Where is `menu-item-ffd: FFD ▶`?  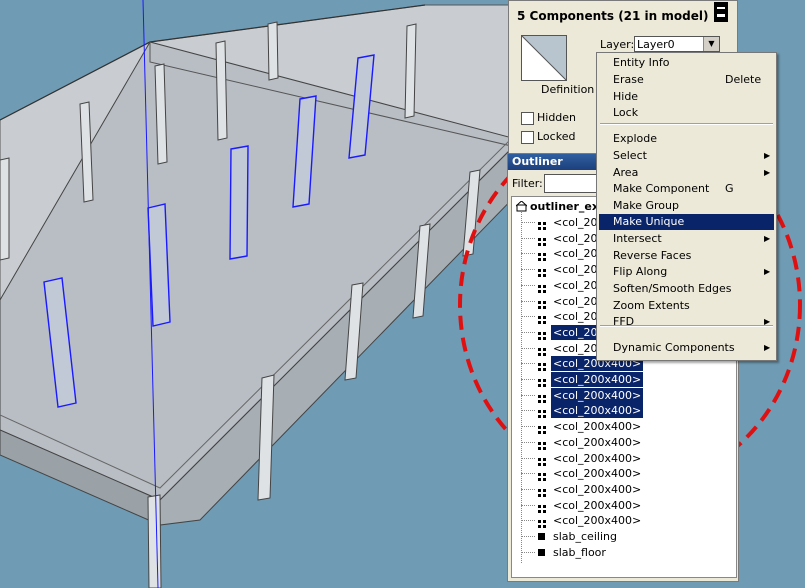 menu-item-ffd: FFD ▶ is located at coordinates (686, 322).